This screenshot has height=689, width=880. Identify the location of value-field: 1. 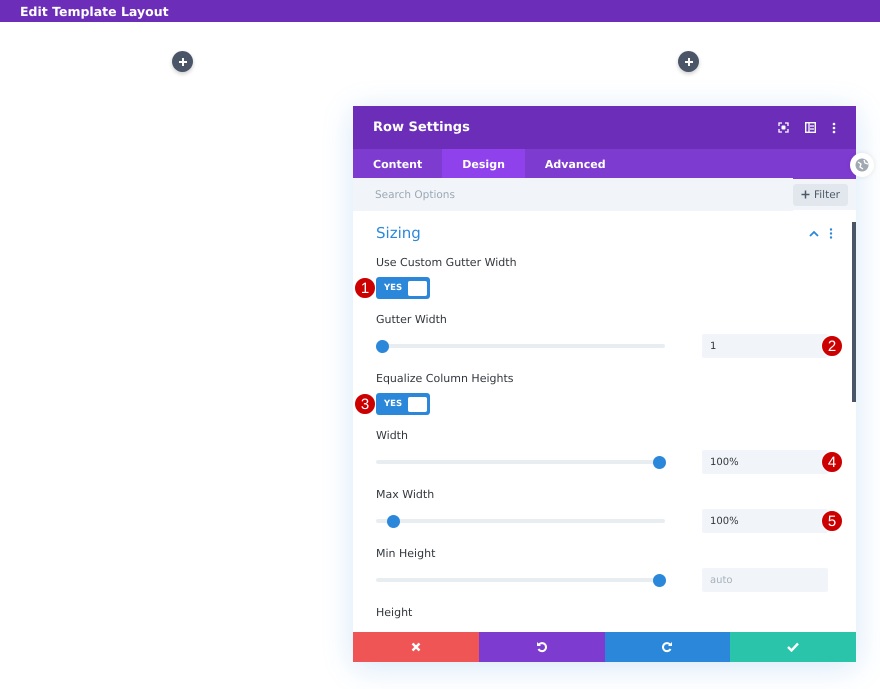
(765, 346).